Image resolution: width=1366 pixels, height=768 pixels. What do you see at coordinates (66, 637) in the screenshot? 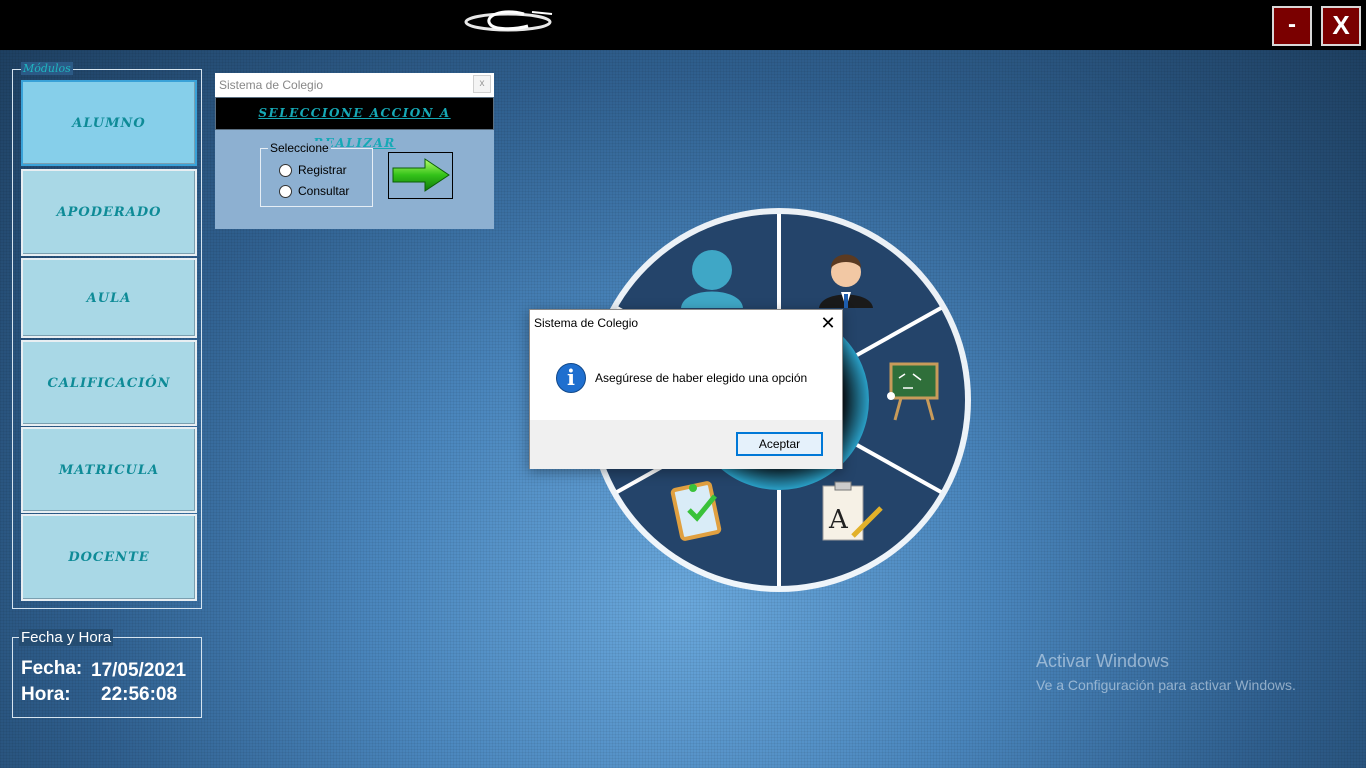
I see `datetime-legend: Fecha y Hora` at bounding box center [66, 637].